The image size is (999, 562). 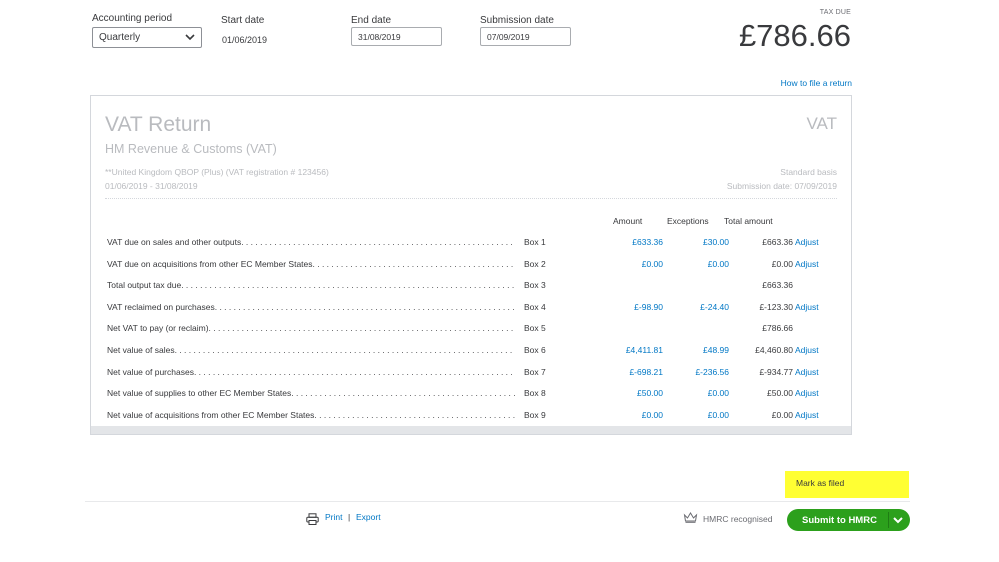 I want to click on row-exceptions-link: £48.99, so click(x=716, y=350).